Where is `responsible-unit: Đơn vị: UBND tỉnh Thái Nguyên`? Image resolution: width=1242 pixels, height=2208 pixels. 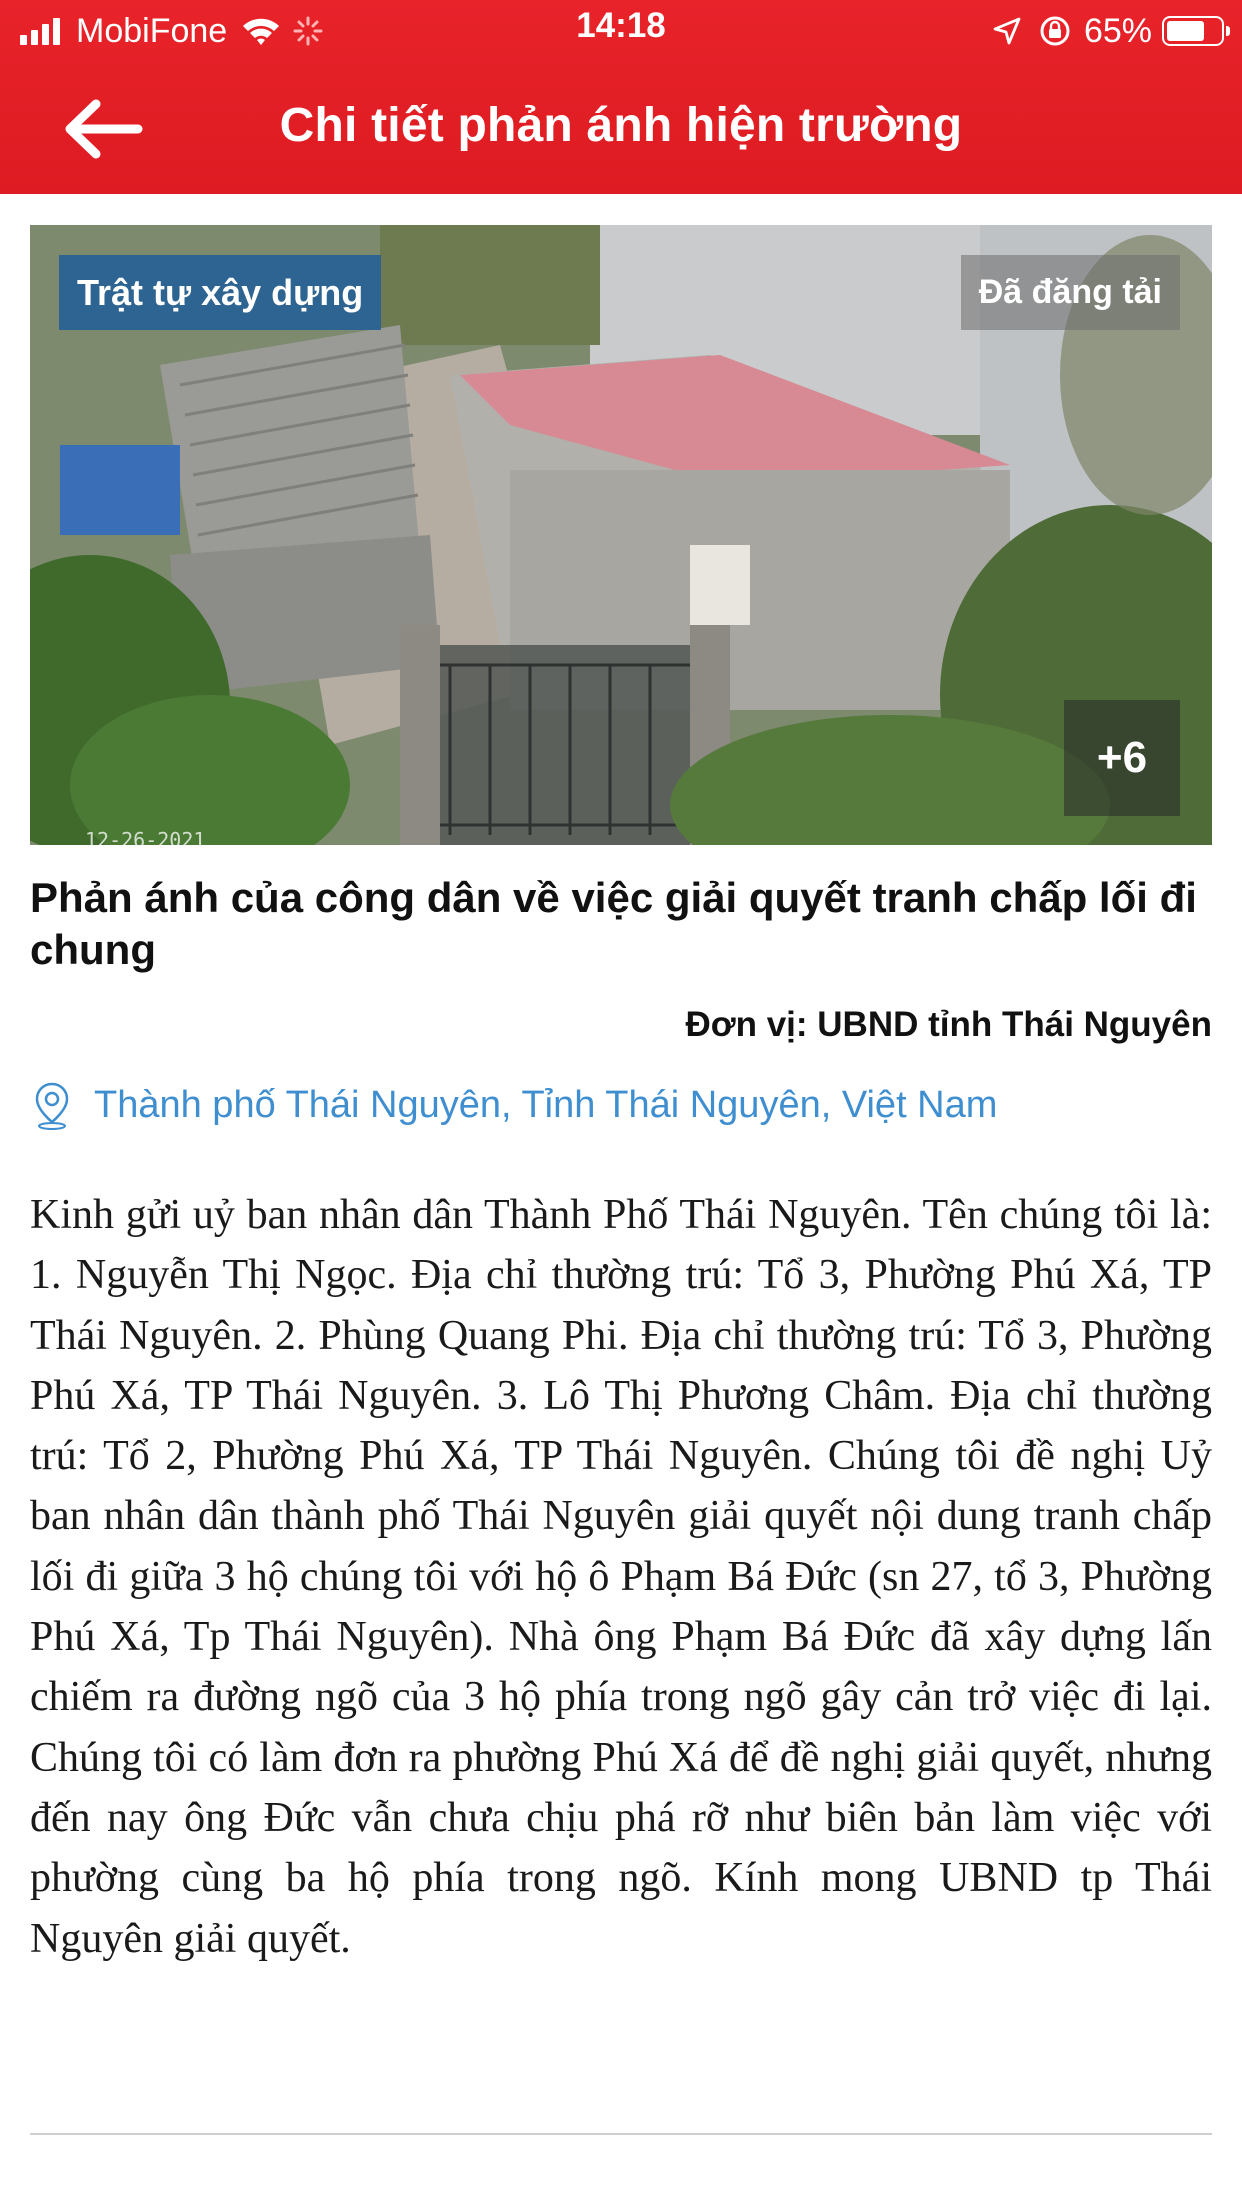 responsible-unit: Đơn vị: UBND tỉnh Thái Nguyên is located at coordinates (948, 1024).